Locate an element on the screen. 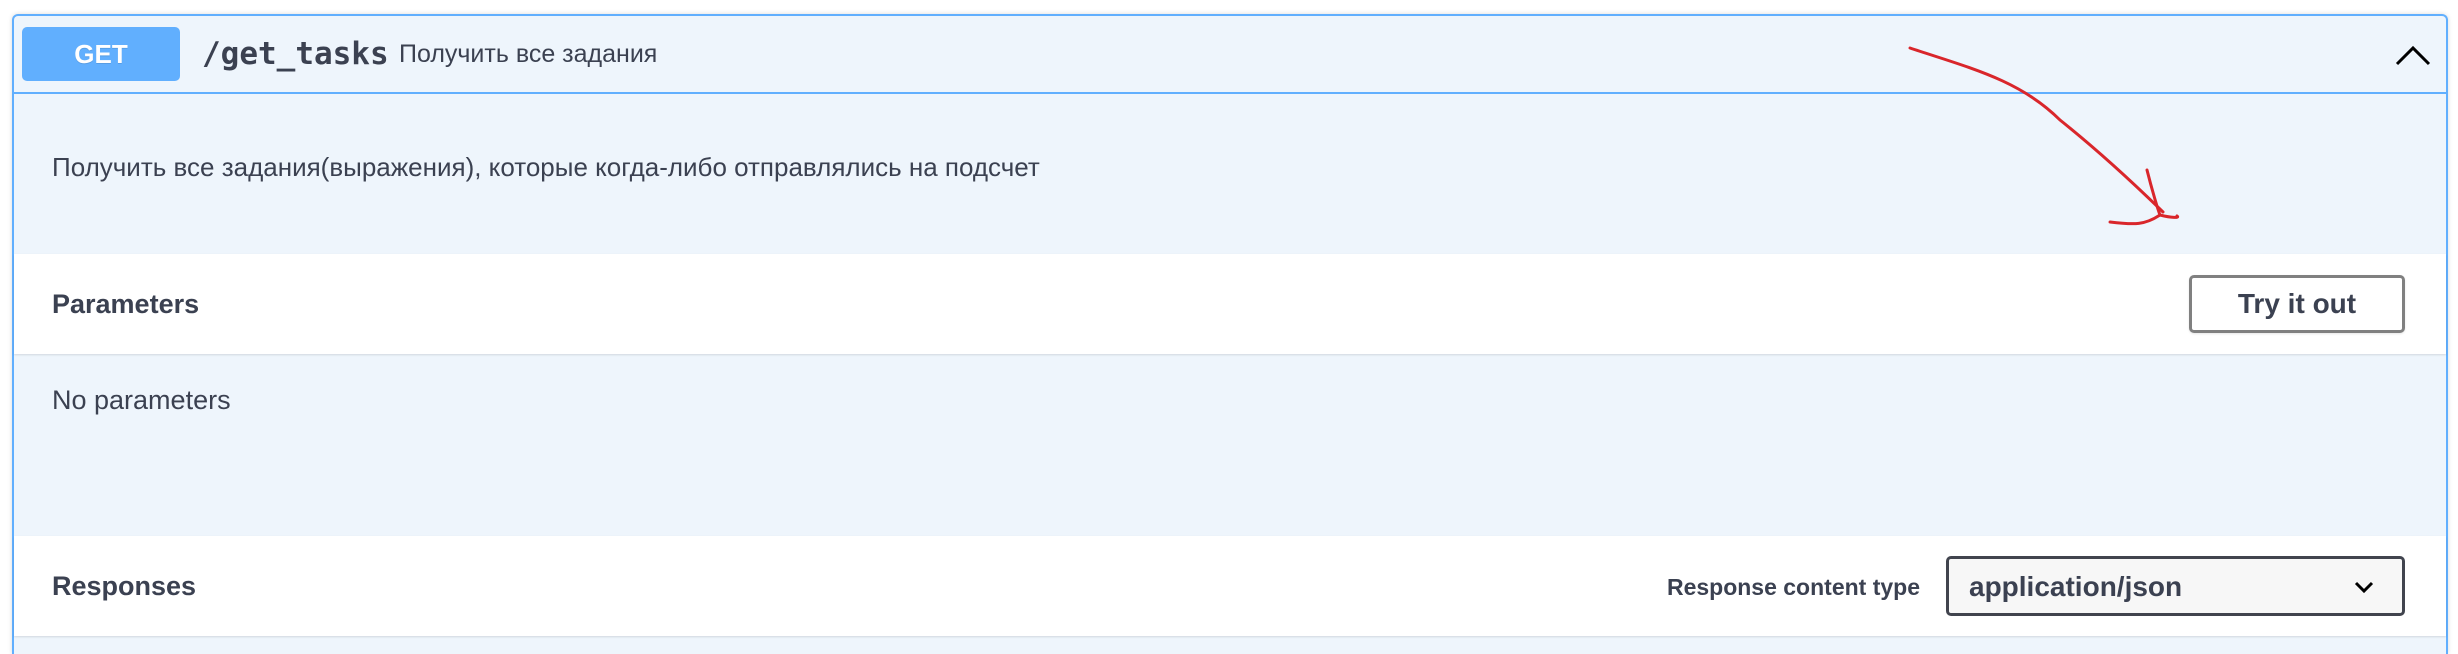  responses-title: Responses is located at coordinates (124, 586).